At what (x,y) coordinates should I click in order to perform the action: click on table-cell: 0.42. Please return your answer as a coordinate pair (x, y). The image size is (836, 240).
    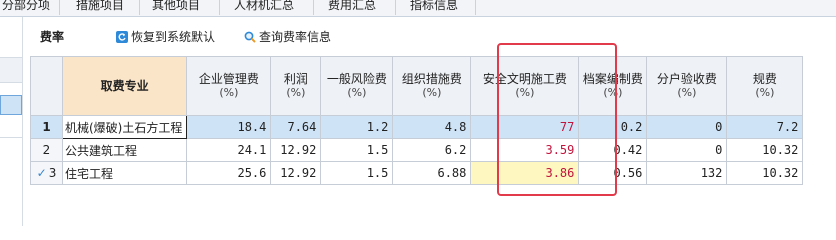
    Looking at the image, I should click on (613, 150).